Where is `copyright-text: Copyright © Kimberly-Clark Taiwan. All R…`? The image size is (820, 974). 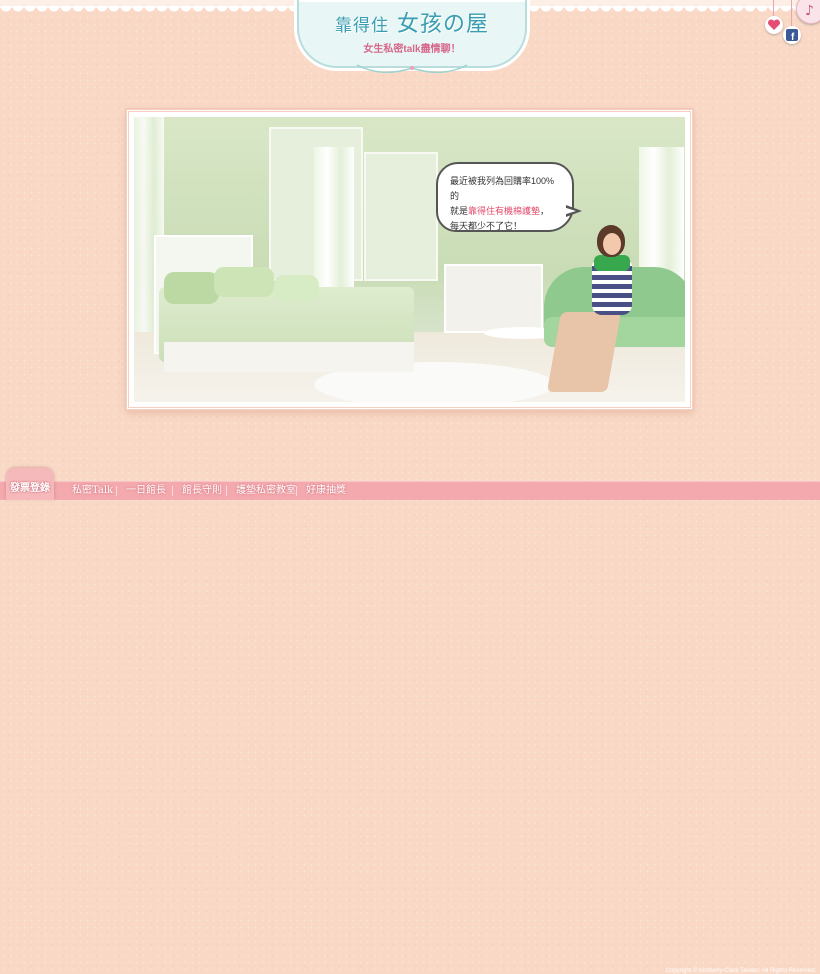
copyright-text: Copyright © Kimberly-Clark Taiwan. All R… is located at coordinates (740, 971).